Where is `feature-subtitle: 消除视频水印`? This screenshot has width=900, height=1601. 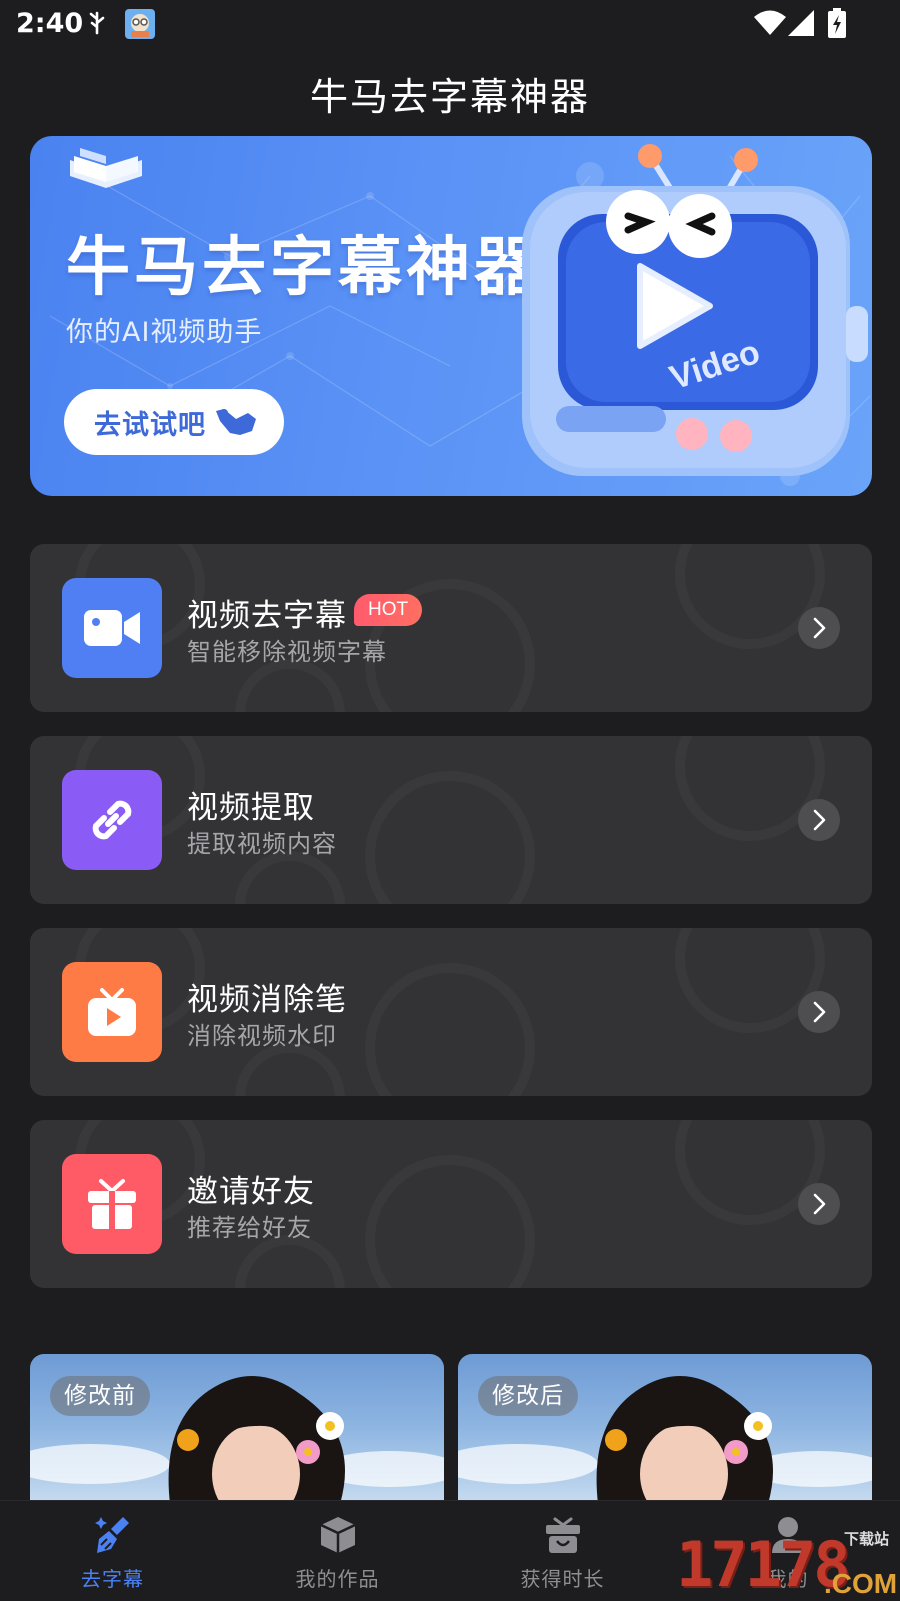 feature-subtitle: 消除视频水印 is located at coordinates (262, 1036).